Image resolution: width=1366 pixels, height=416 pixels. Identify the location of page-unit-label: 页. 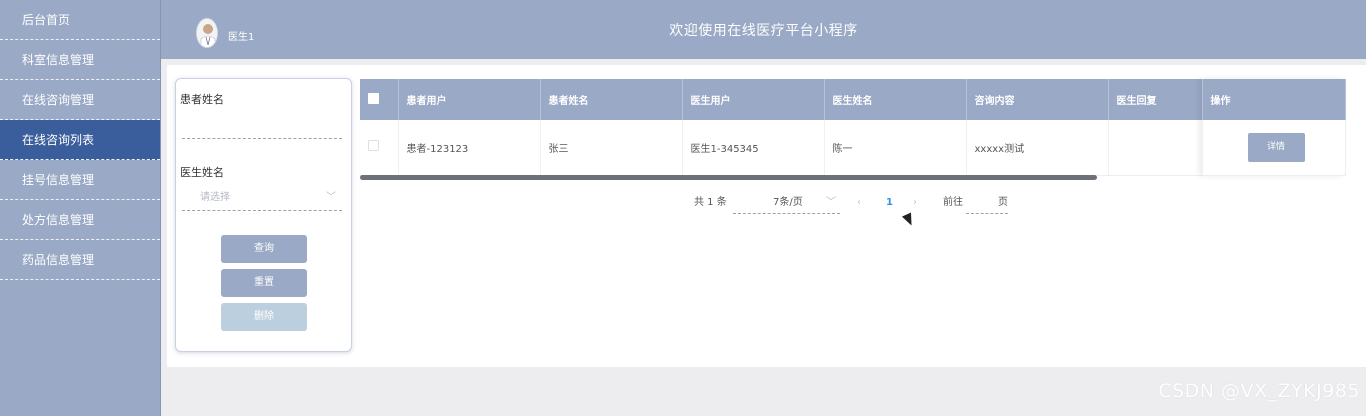
(1003, 202).